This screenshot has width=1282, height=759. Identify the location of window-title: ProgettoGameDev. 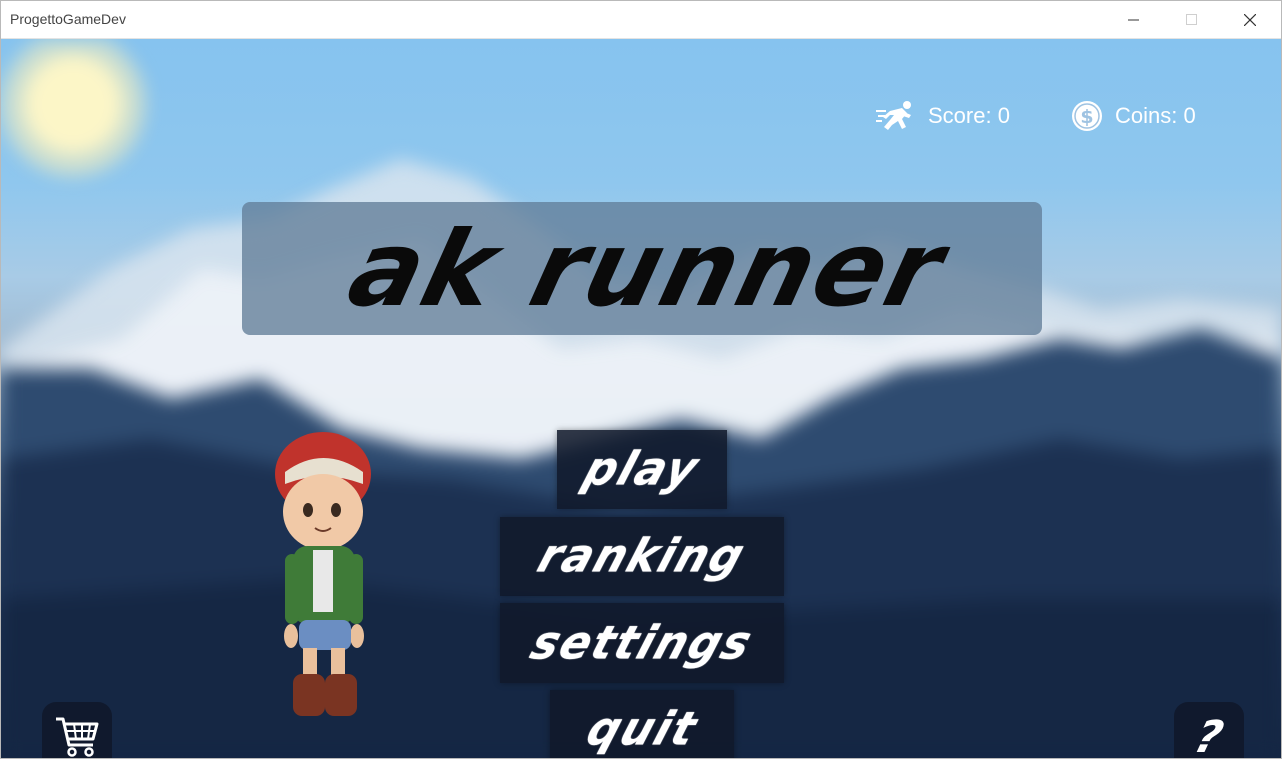
(68, 19).